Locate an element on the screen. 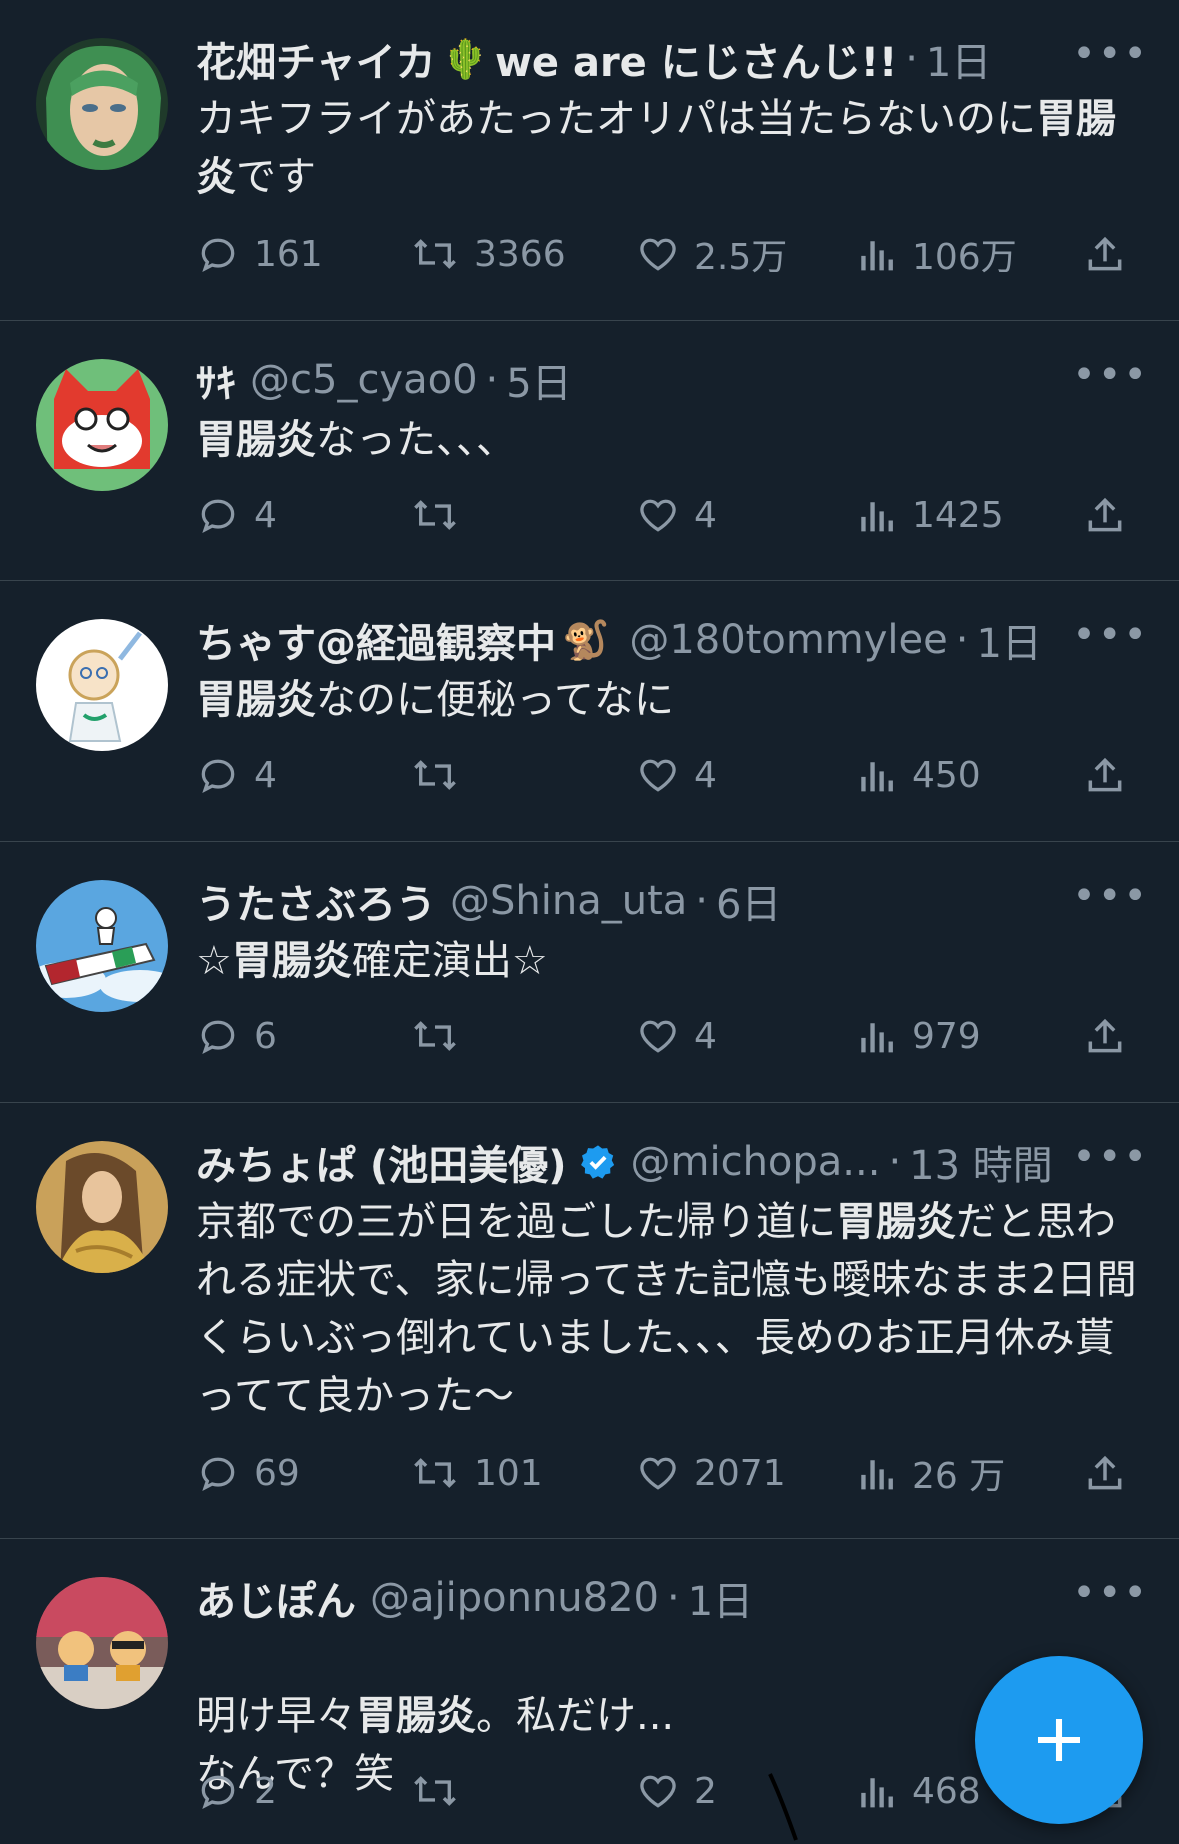 The image size is (1179, 1844). tweet-actions: 69 101 2071 26 万 is located at coordinates (672, 1473).